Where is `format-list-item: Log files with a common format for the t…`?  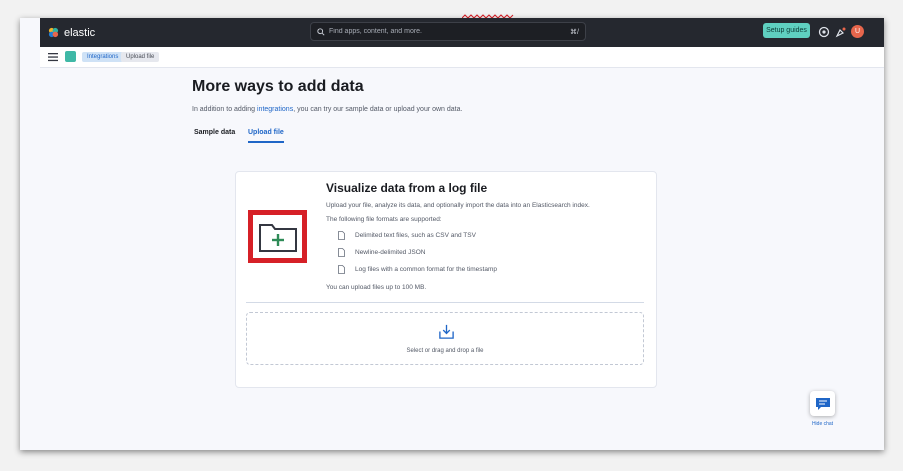 format-list-item: Log files with a common format for the t… is located at coordinates (417, 269).